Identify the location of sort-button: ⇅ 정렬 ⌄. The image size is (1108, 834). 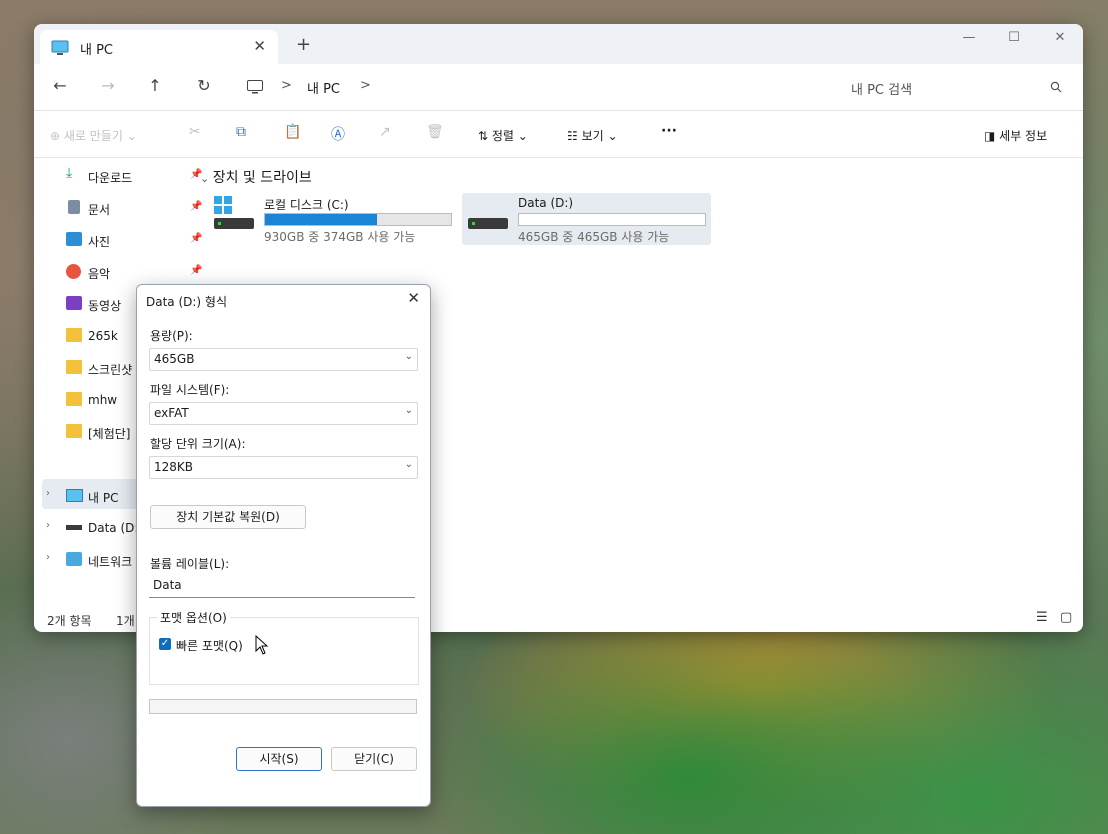
(503, 135).